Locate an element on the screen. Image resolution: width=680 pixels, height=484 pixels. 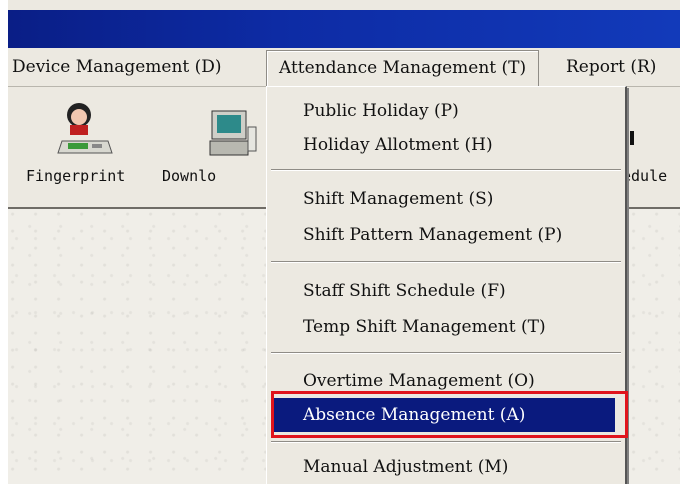
schedule-icon is located at coordinates (632, 138).